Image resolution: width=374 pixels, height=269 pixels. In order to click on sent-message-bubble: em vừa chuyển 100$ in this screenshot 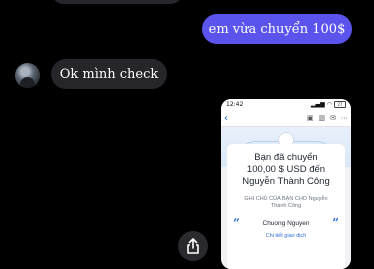, I will do `click(277, 29)`.